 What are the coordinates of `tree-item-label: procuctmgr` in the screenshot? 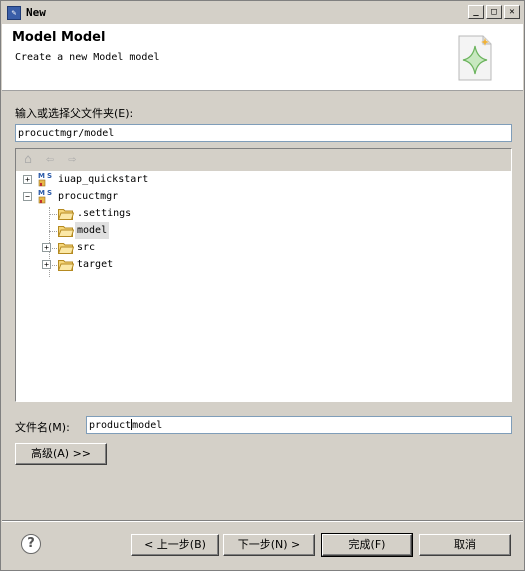 It's located at (88, 196).